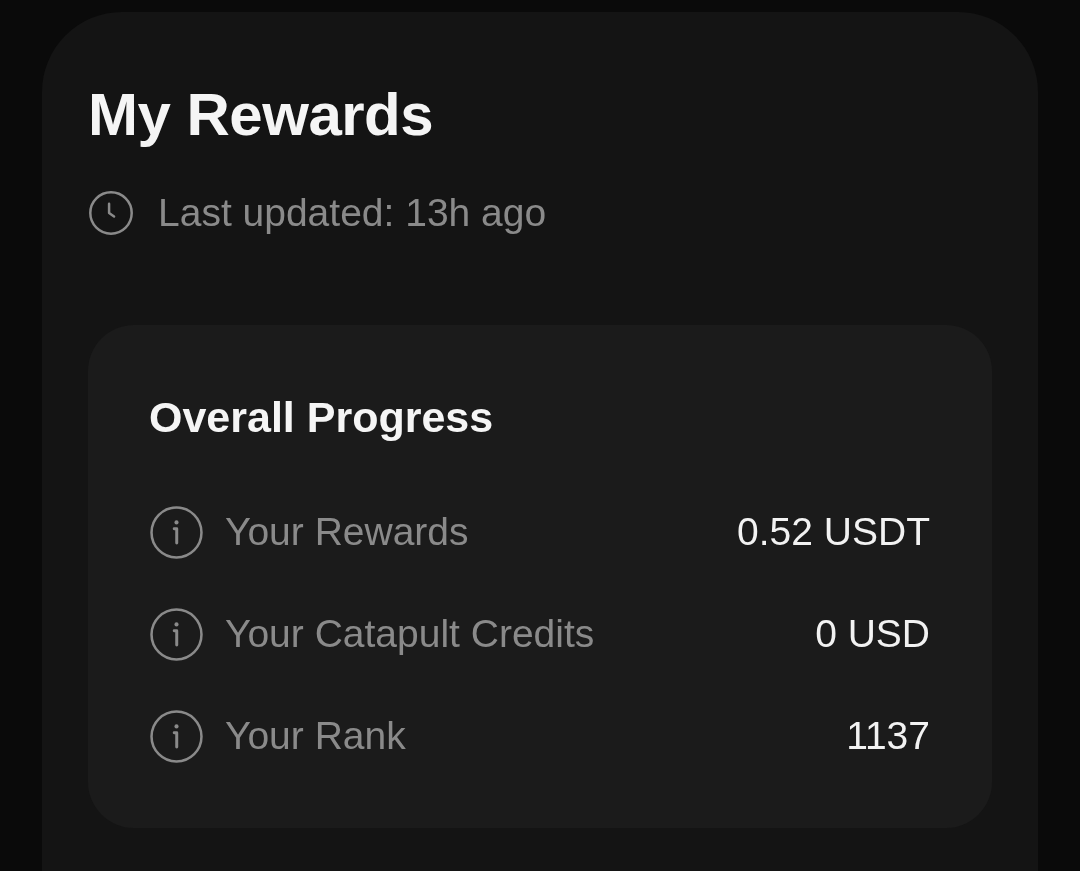 The image size is (1080, 871). Describe the element at coordinates (315, 736) in the screenshot. I see `row-label: Your Rank` at that location.